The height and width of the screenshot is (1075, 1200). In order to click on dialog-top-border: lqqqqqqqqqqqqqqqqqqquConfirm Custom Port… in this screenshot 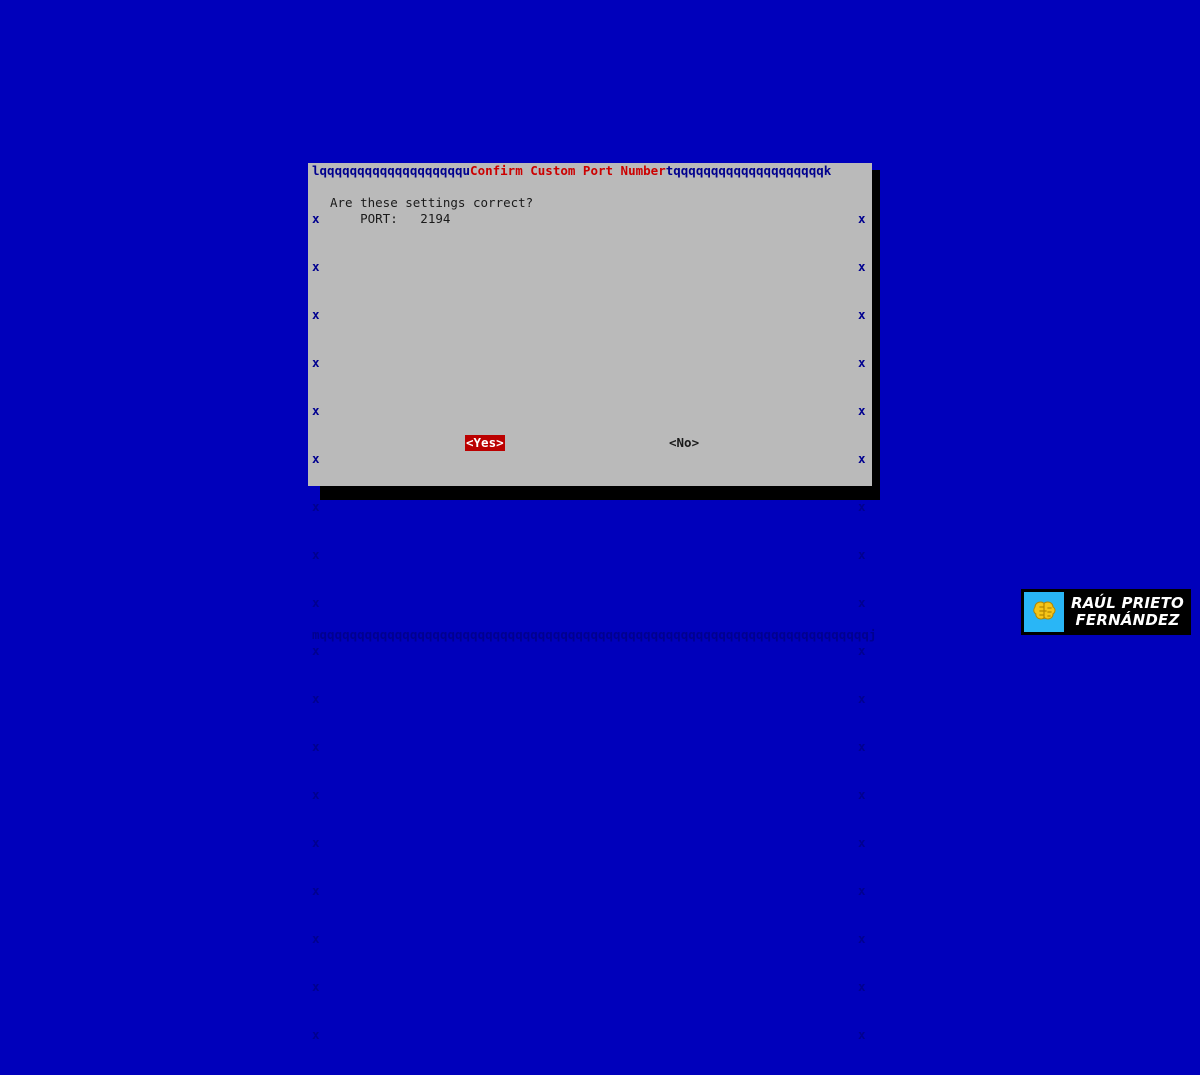, I will do `click(571, 171)`.